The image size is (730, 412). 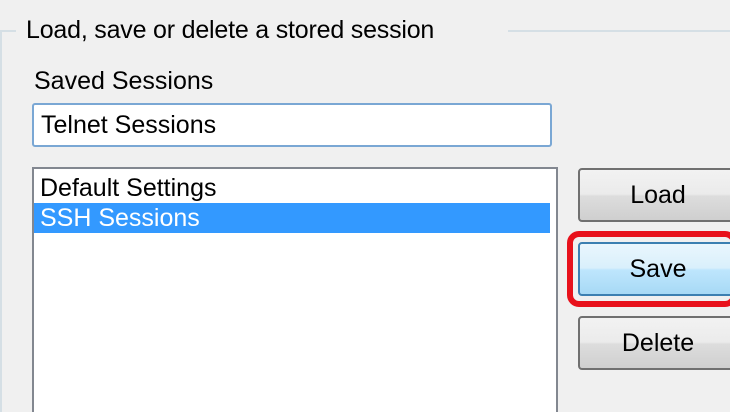 I want to click on group-border-top-left, so click(x=8, y=31).